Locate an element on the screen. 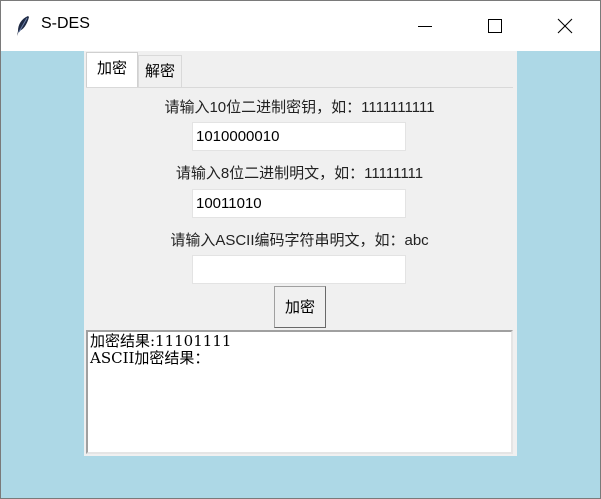  title-bar: S-DES is located at coordinates (300, 26).